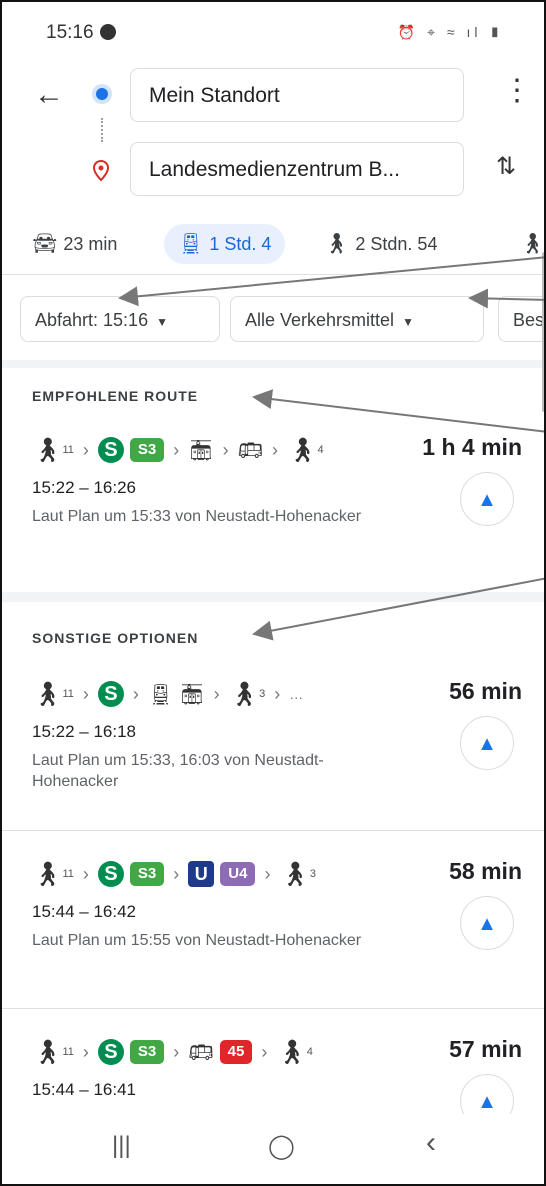 This screenshot has height=1186, width=546. I want to click on train-icon: 🚆︎, so click(160, 694).